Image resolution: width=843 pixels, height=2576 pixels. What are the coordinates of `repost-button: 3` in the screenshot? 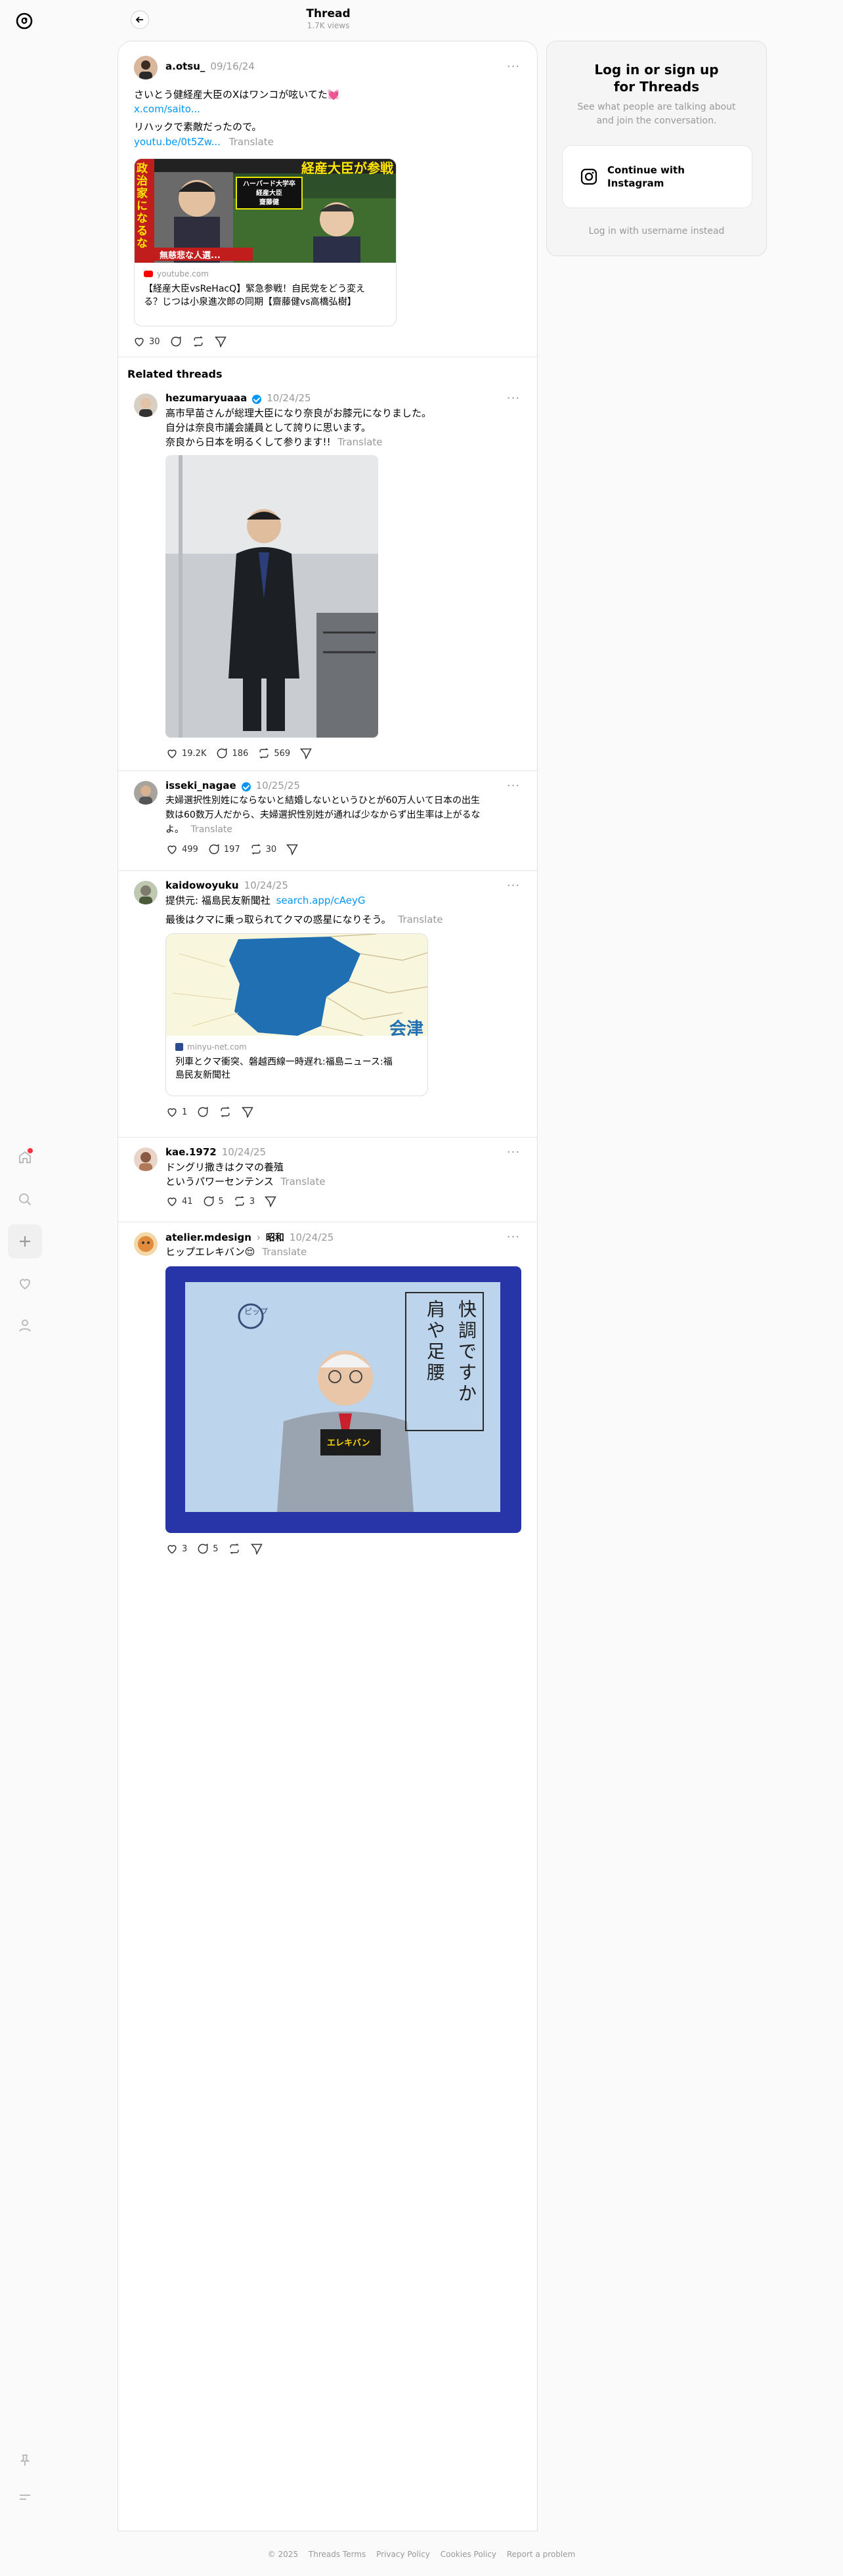 It's located at (244, 1201).